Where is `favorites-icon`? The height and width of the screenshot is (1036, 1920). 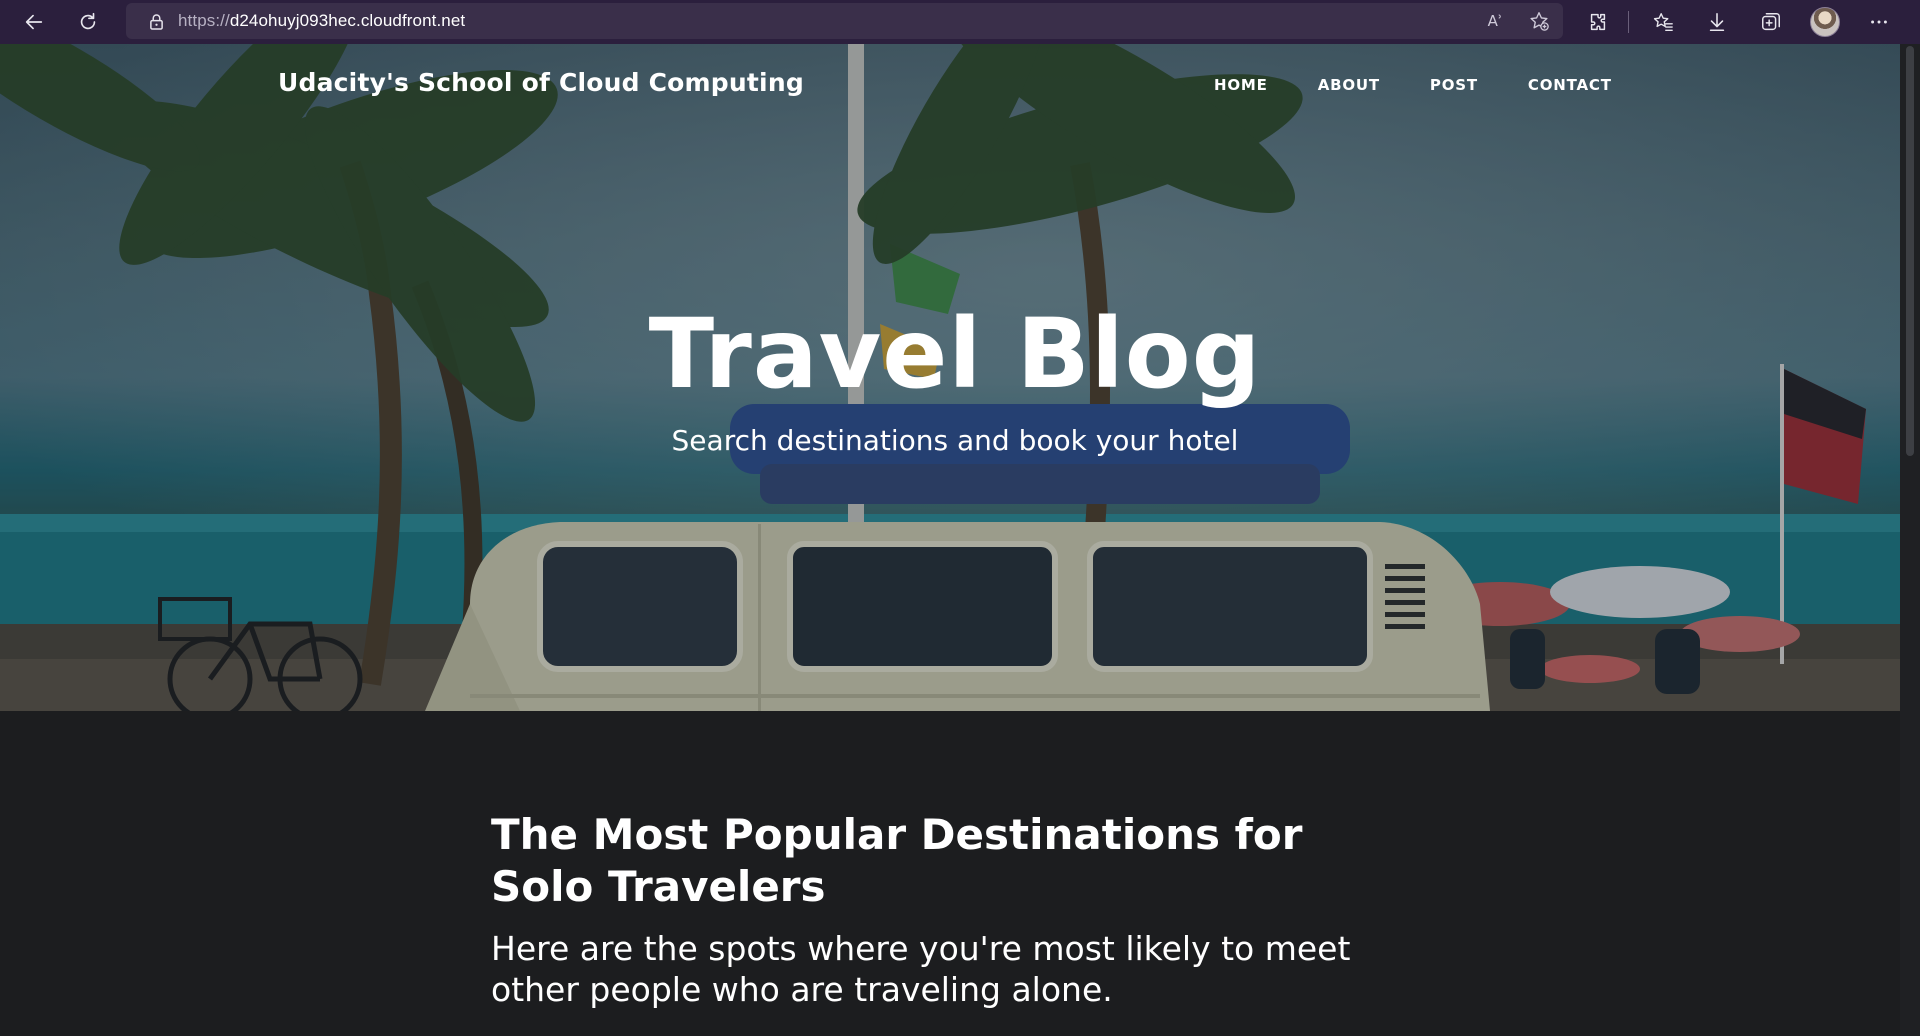
favorites-icon is located at coordinates (1663, 22).